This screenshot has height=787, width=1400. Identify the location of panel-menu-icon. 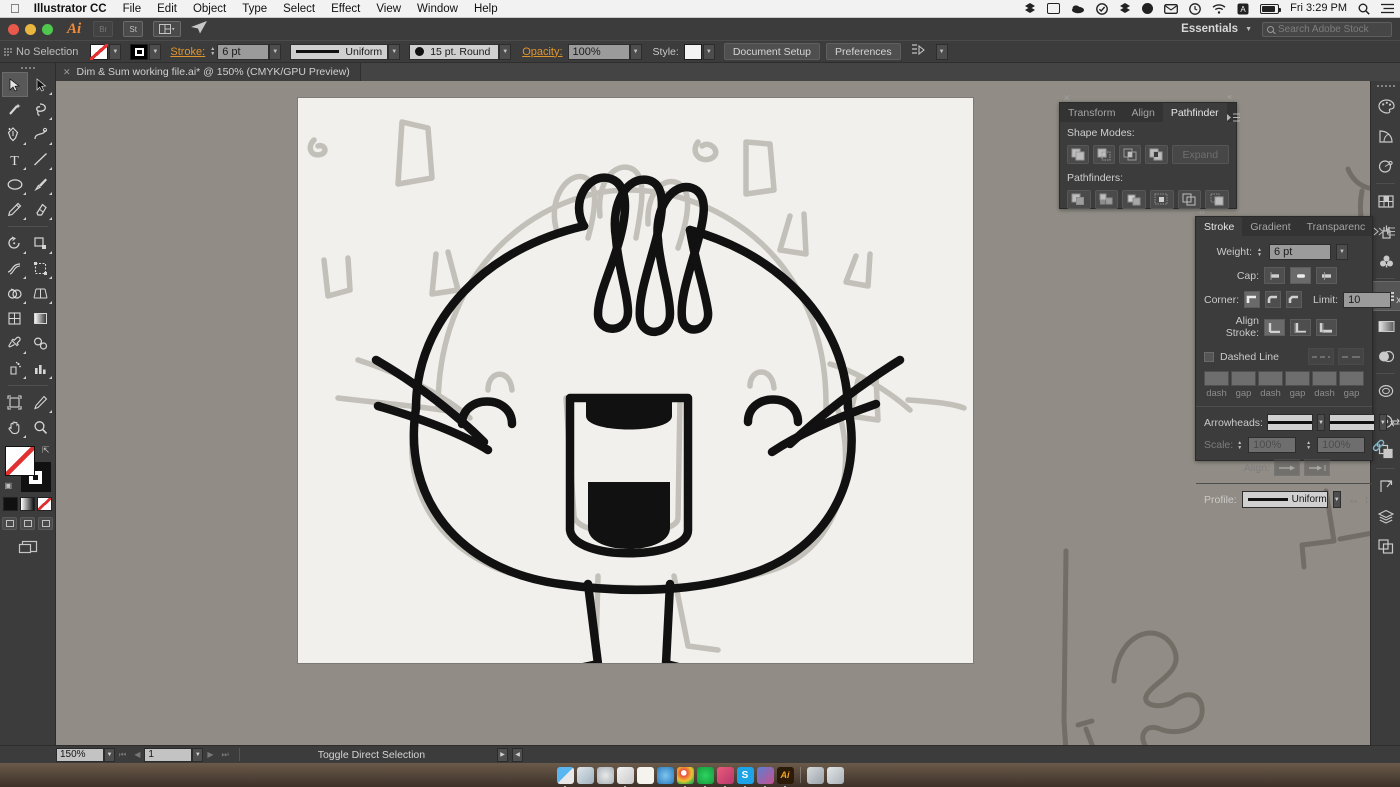
(1235, 117).